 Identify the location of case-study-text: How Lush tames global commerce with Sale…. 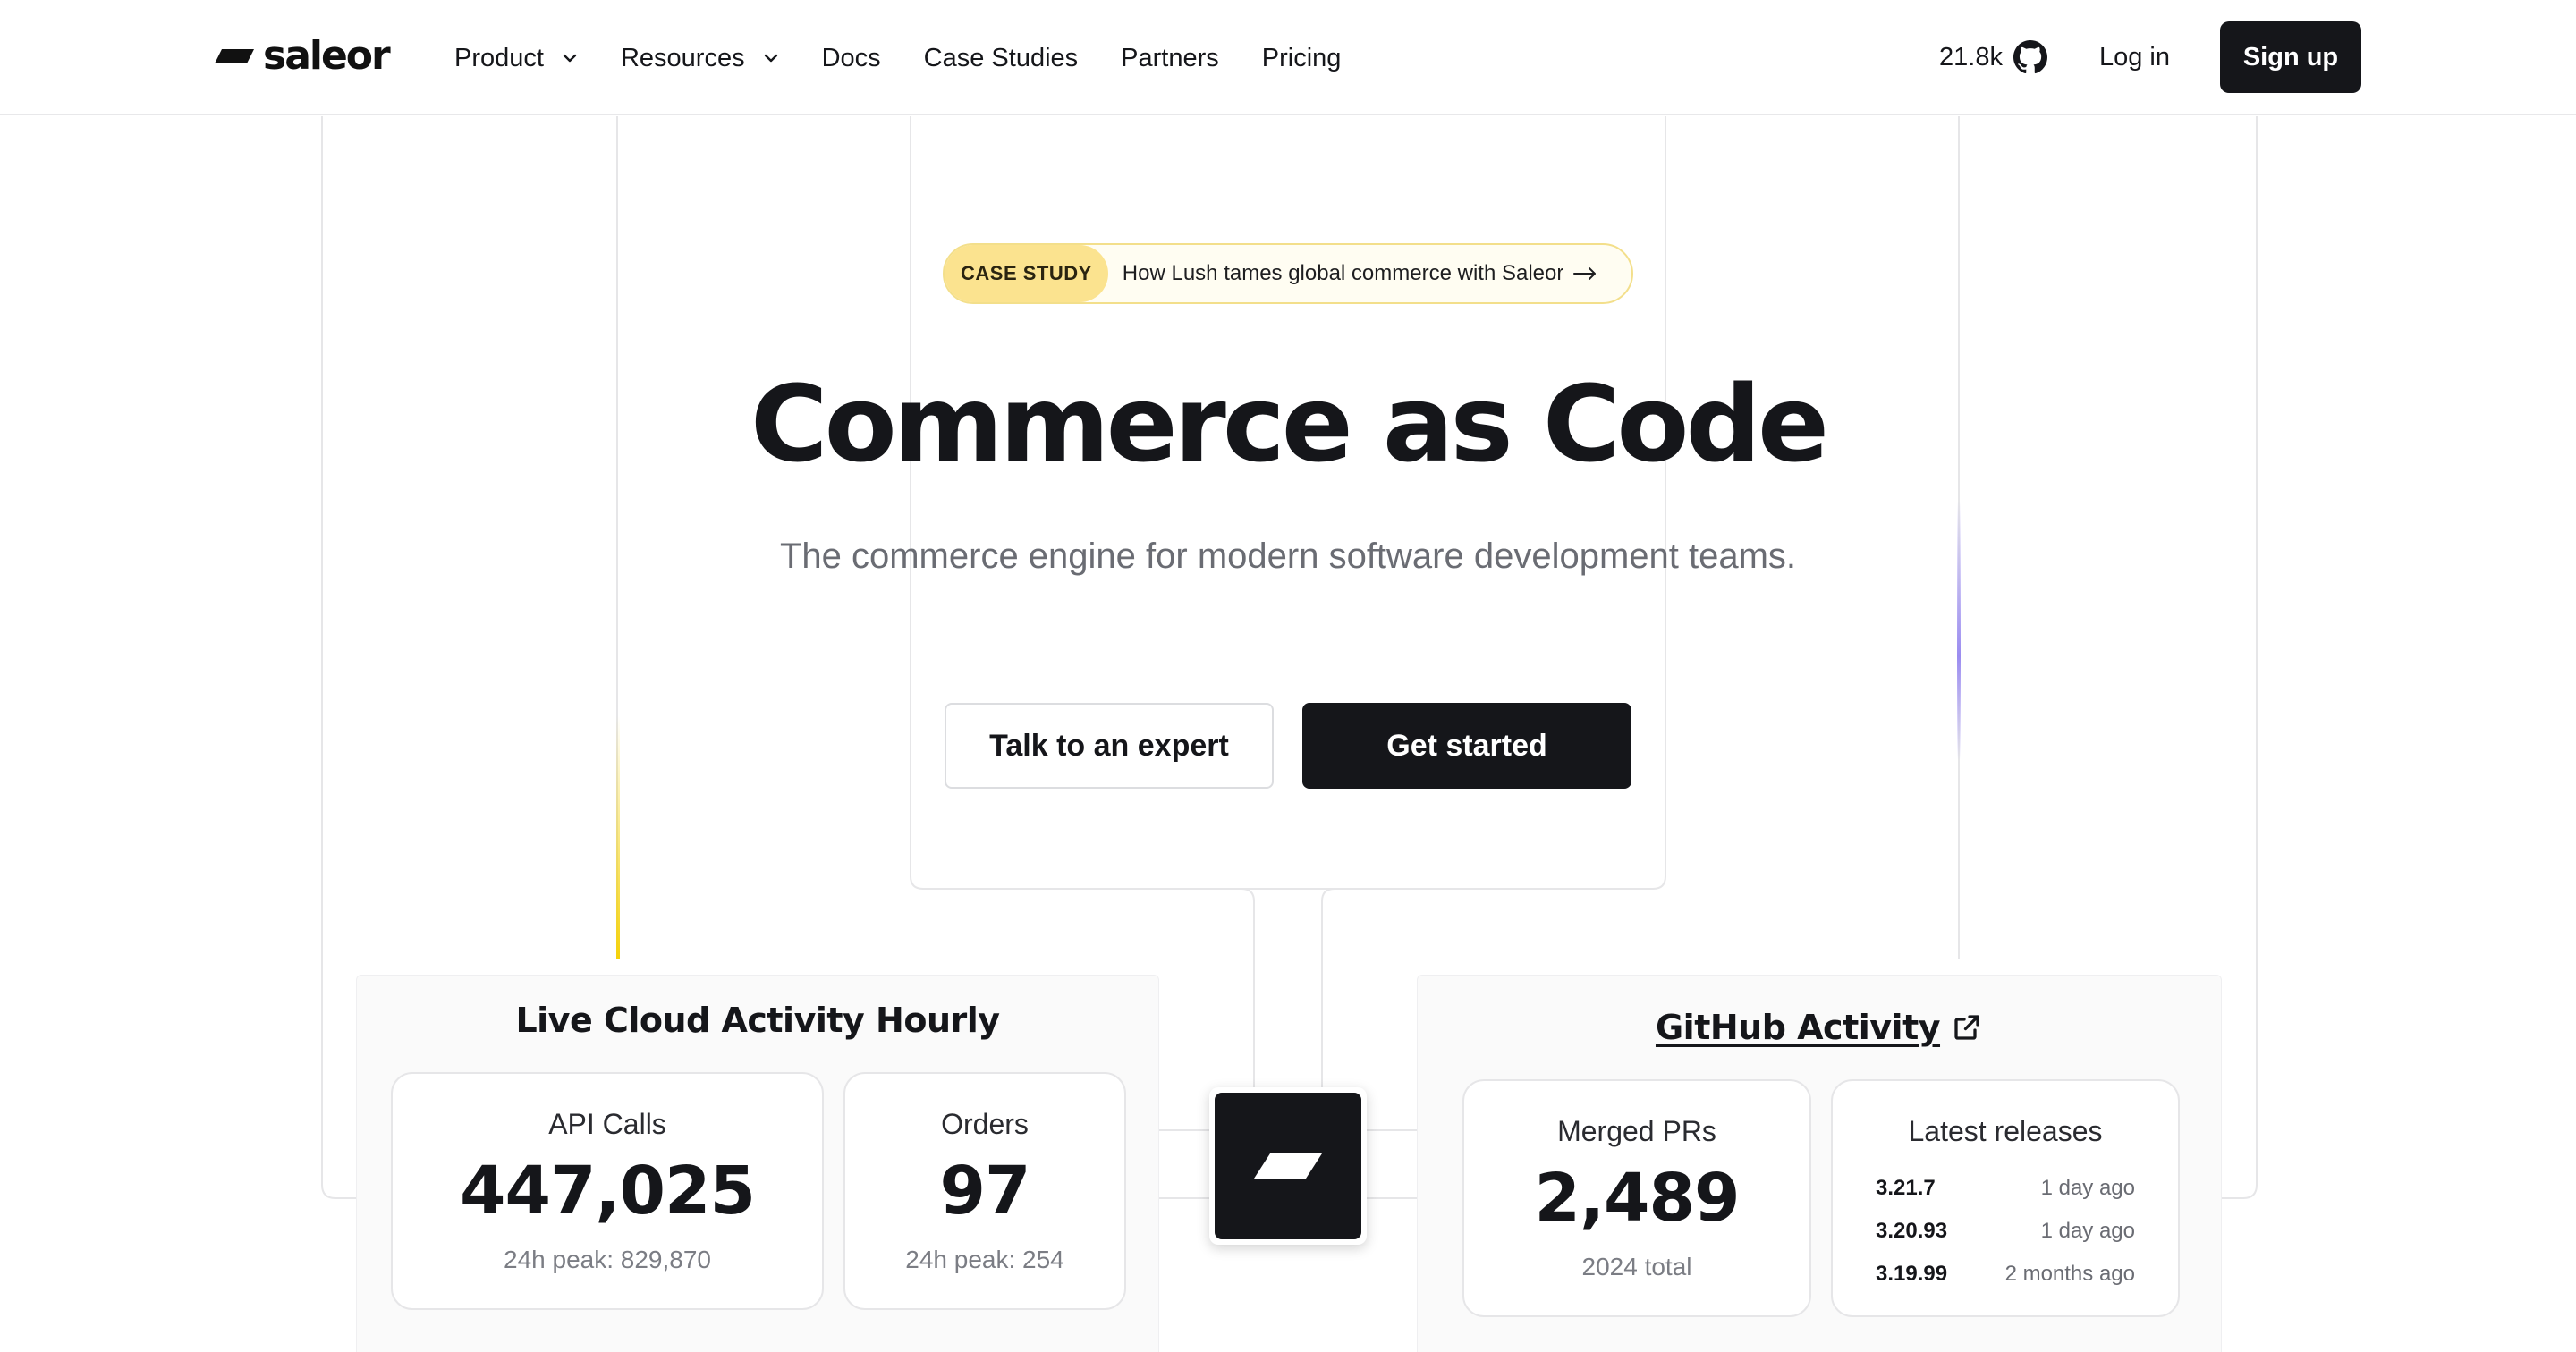
(1360, 273).